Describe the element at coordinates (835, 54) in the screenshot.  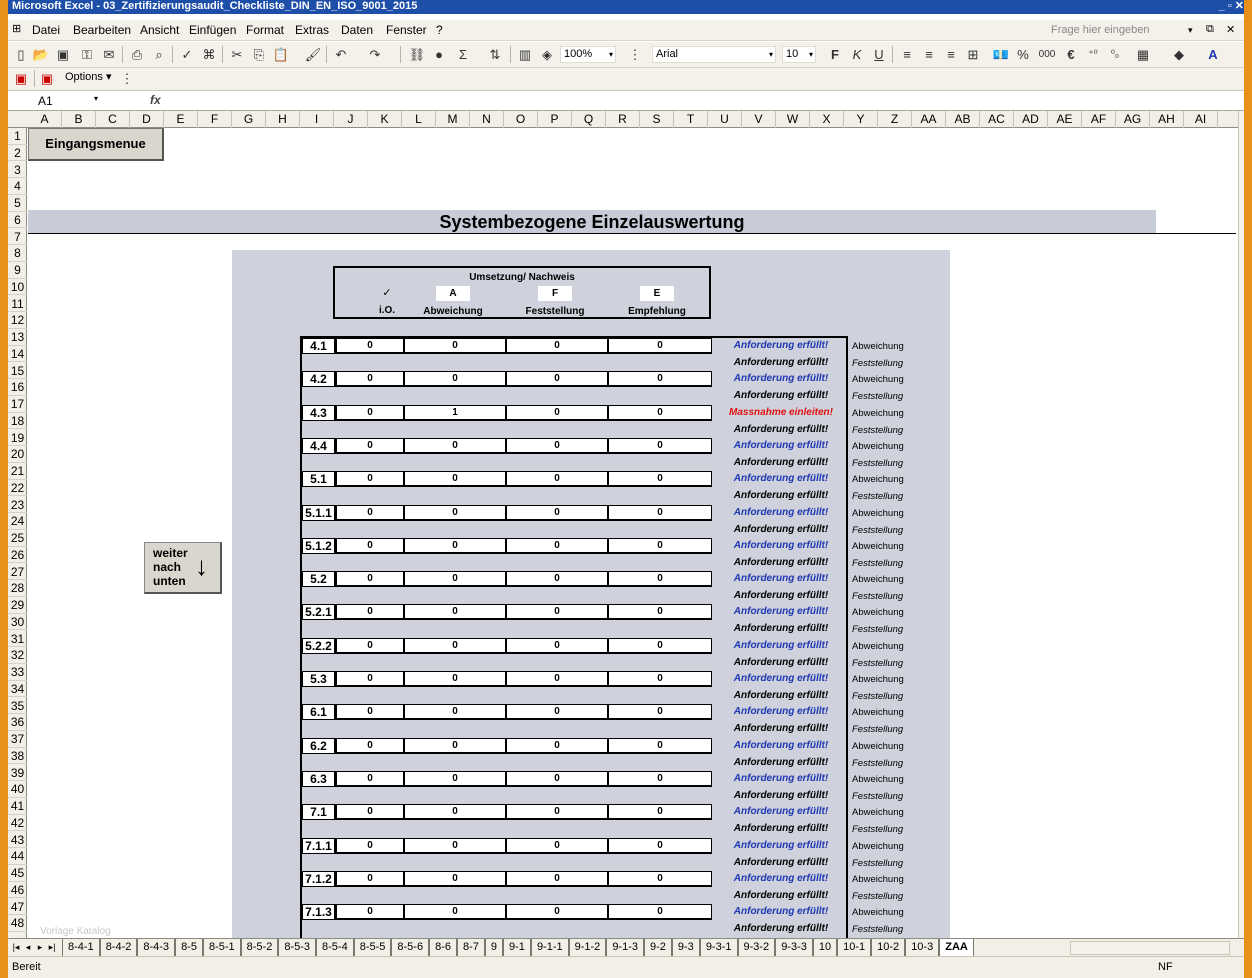
I see `bold-icon: F` at that location.